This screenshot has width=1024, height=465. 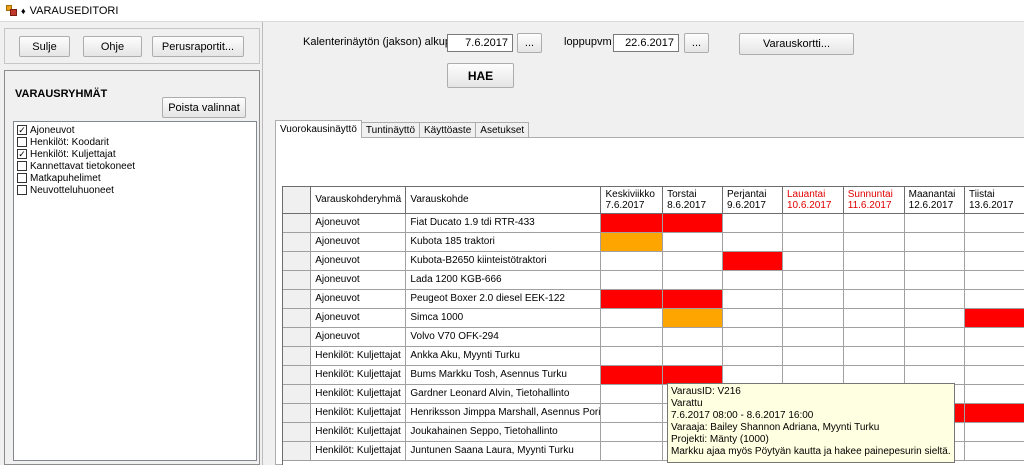 What do you see at coordinates (503, 337) in the screenshot?
I see `cell-item: Volvo V70 OFK-294` at bounding box center [503, 337].